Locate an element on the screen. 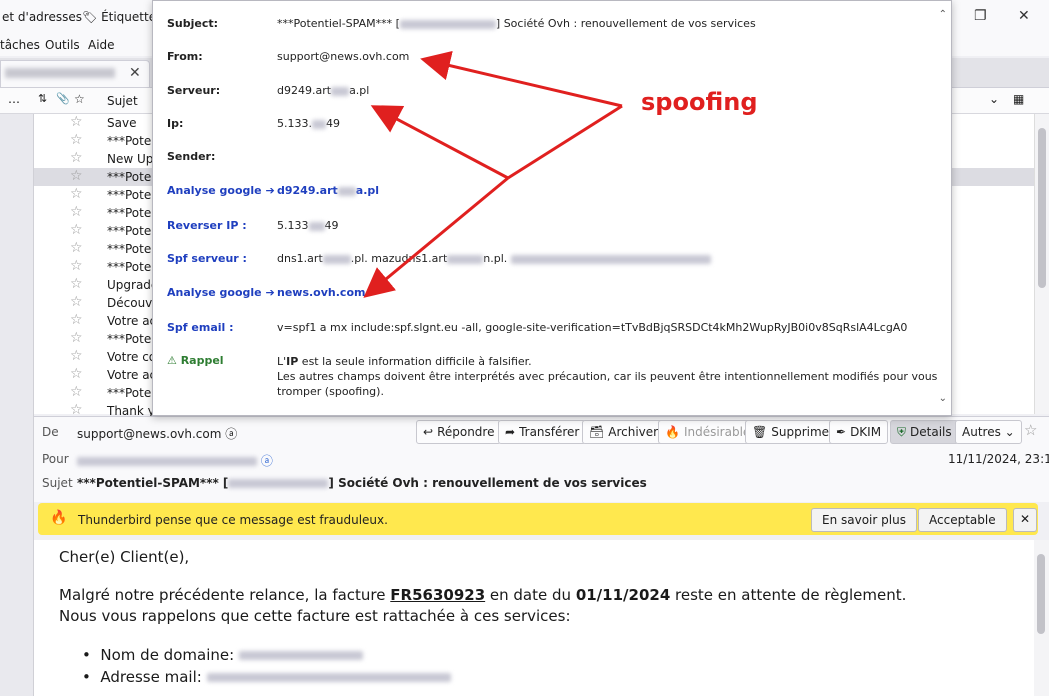  greeting: Cher(e) Client(e), is located at coordinates (124, 557).